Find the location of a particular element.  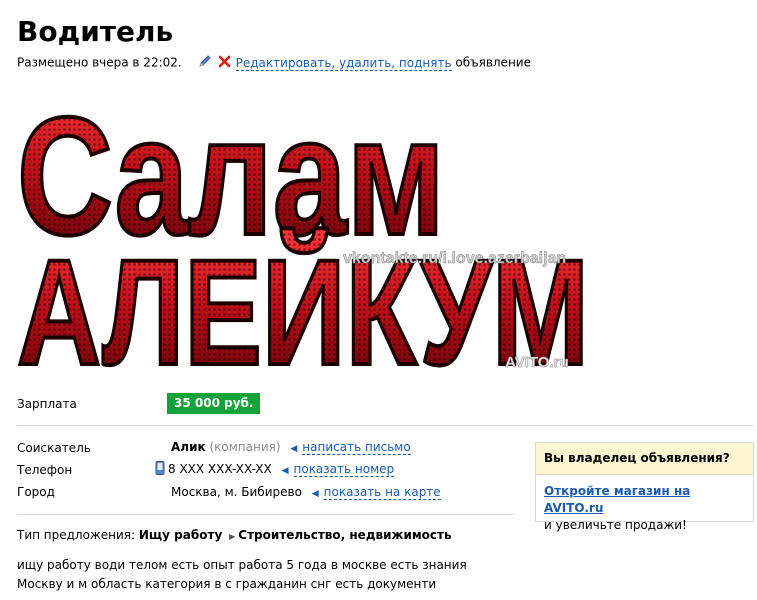

write-message-link: написать письмо is located at coordinates (356, 447).